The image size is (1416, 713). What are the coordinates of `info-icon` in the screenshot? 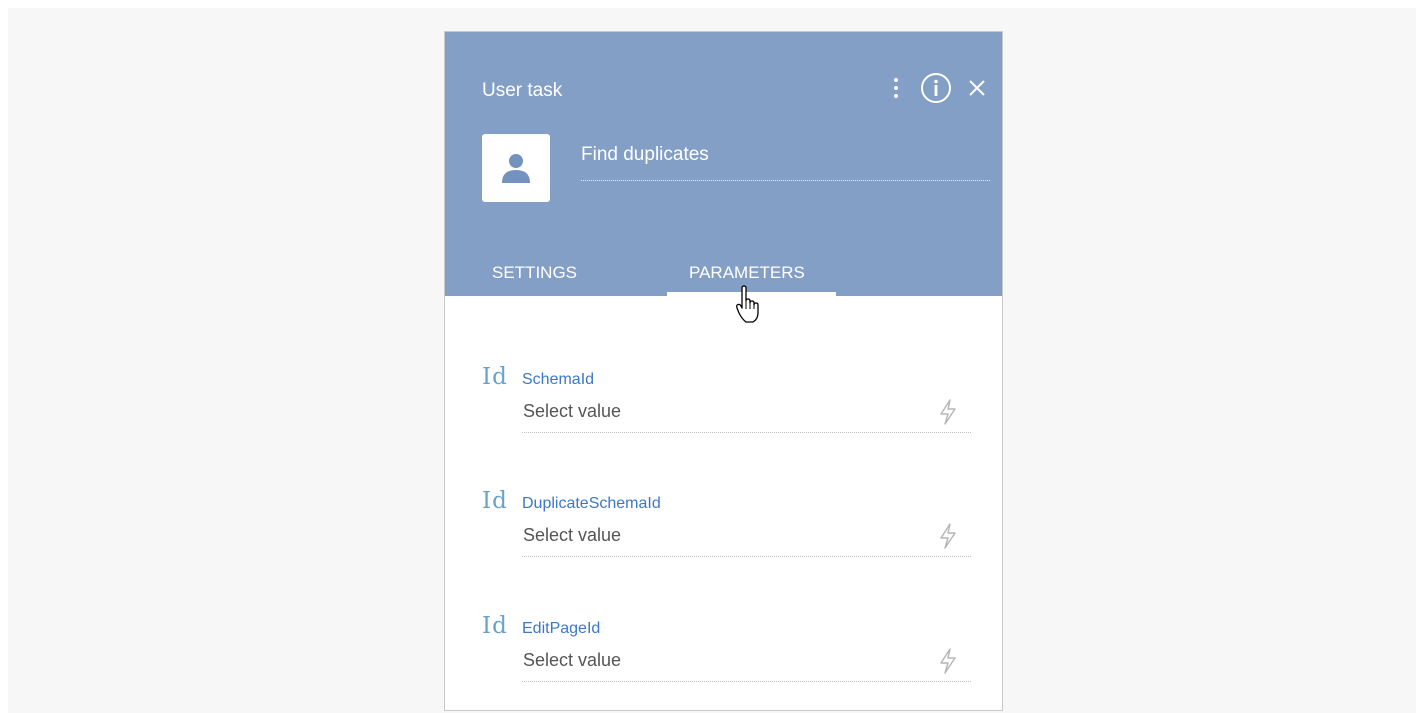 It's located at (936, 88).